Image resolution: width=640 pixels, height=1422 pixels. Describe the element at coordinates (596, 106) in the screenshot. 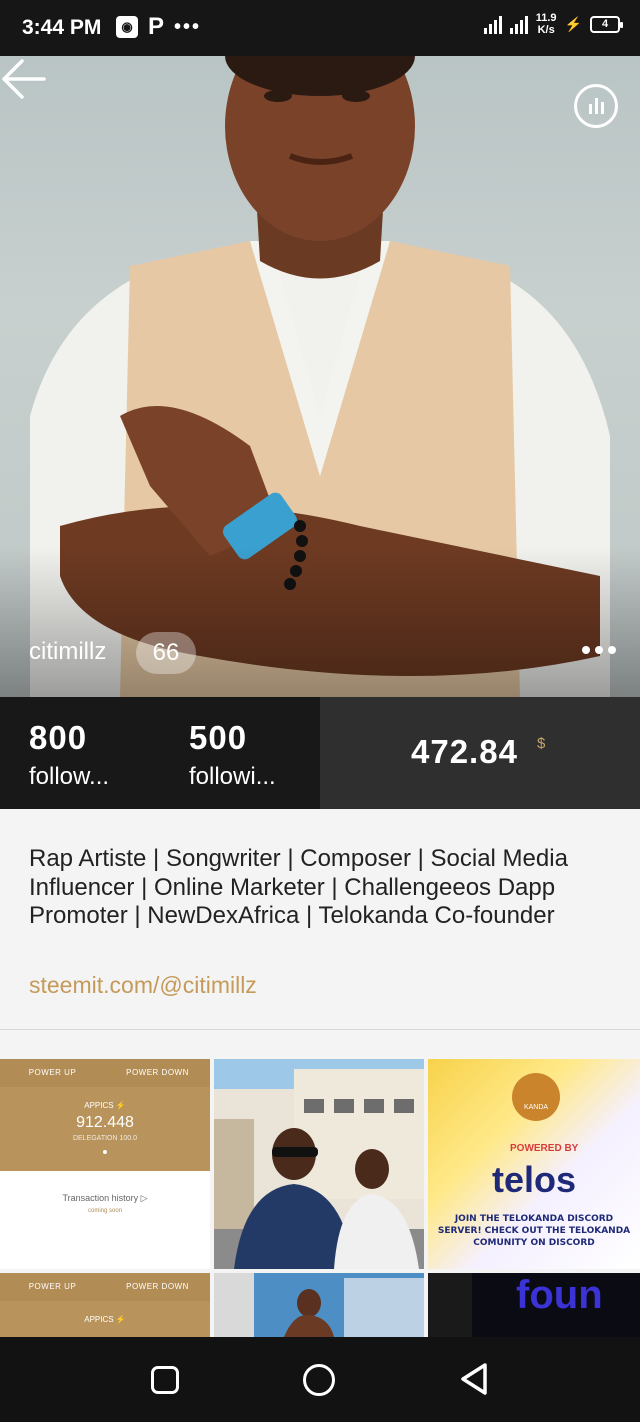

I see `stats-chart-button` at that location.